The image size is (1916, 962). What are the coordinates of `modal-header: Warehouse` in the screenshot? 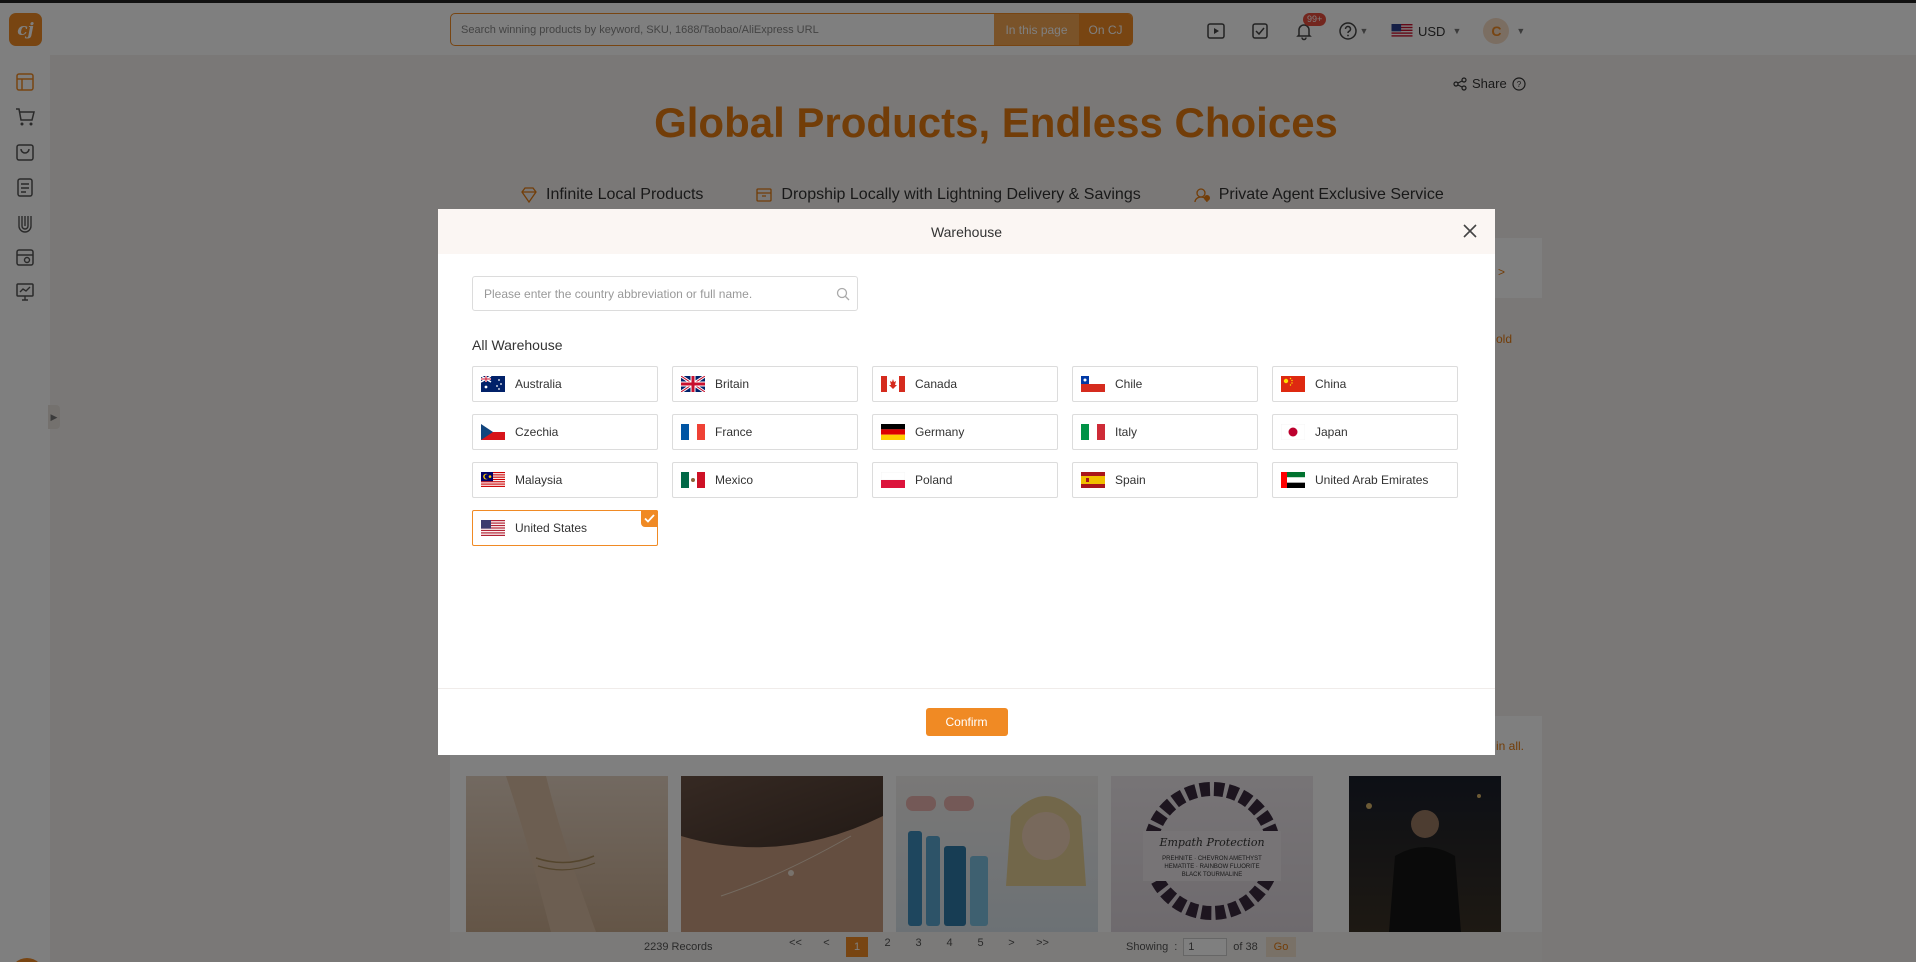 It's located at (966, 231).